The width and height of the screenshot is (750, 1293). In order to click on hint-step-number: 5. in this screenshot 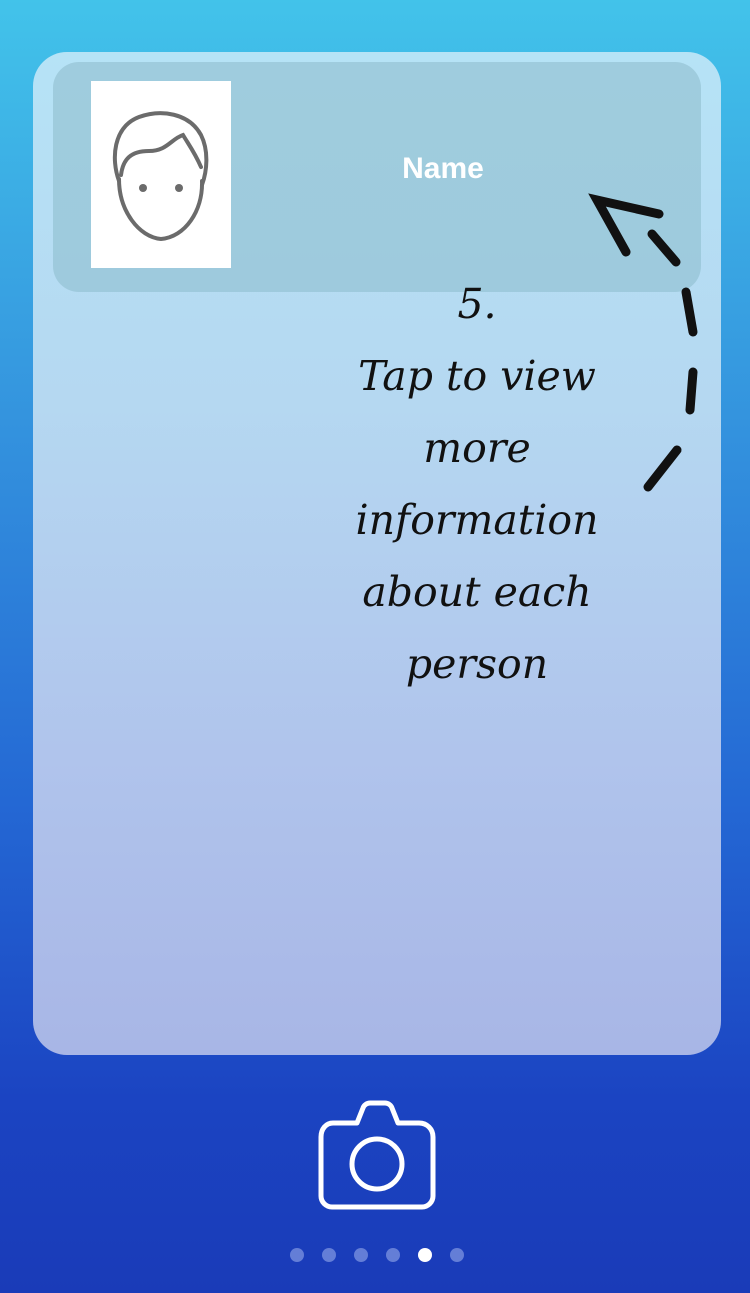, I will do `click(477, 304)`.